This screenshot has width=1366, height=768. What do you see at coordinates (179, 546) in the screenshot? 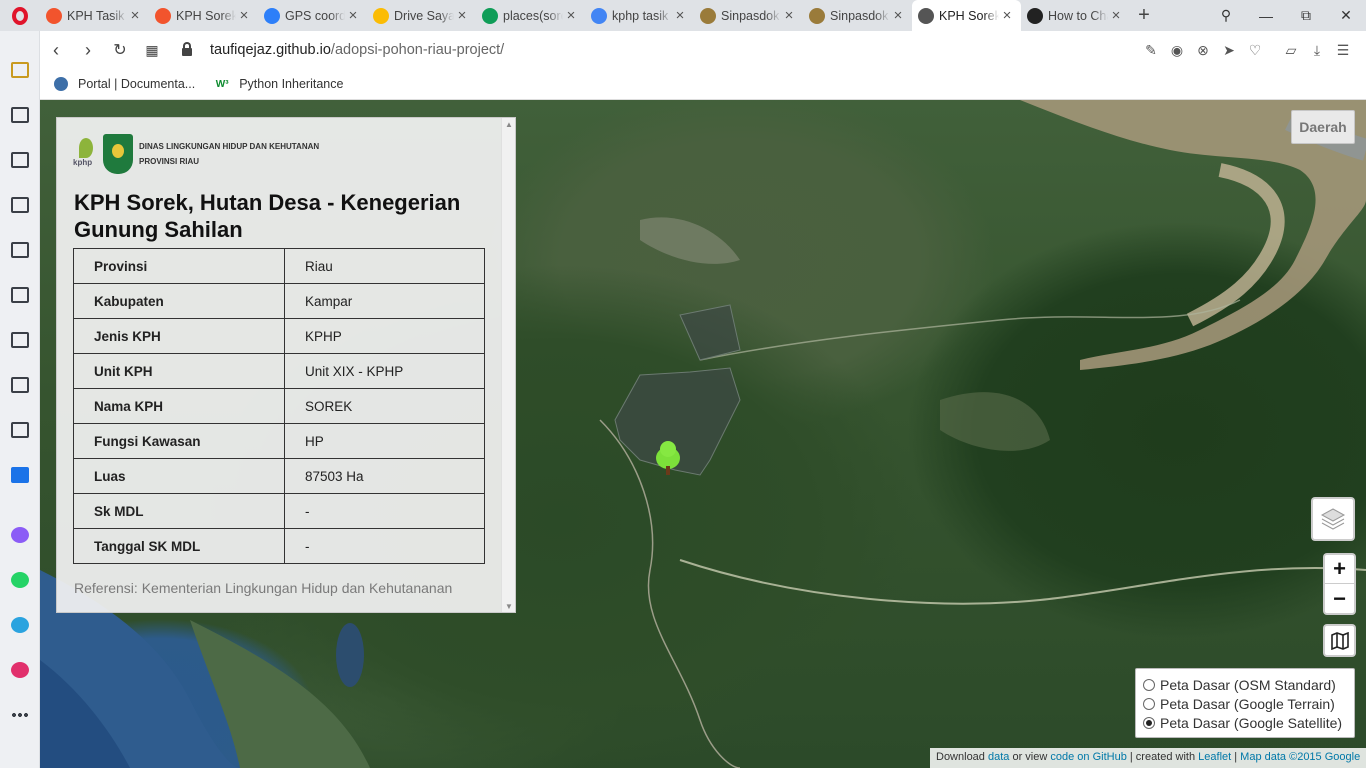
I see `row-key: Tanggal SK MDL` at bounding box center [179, 546].